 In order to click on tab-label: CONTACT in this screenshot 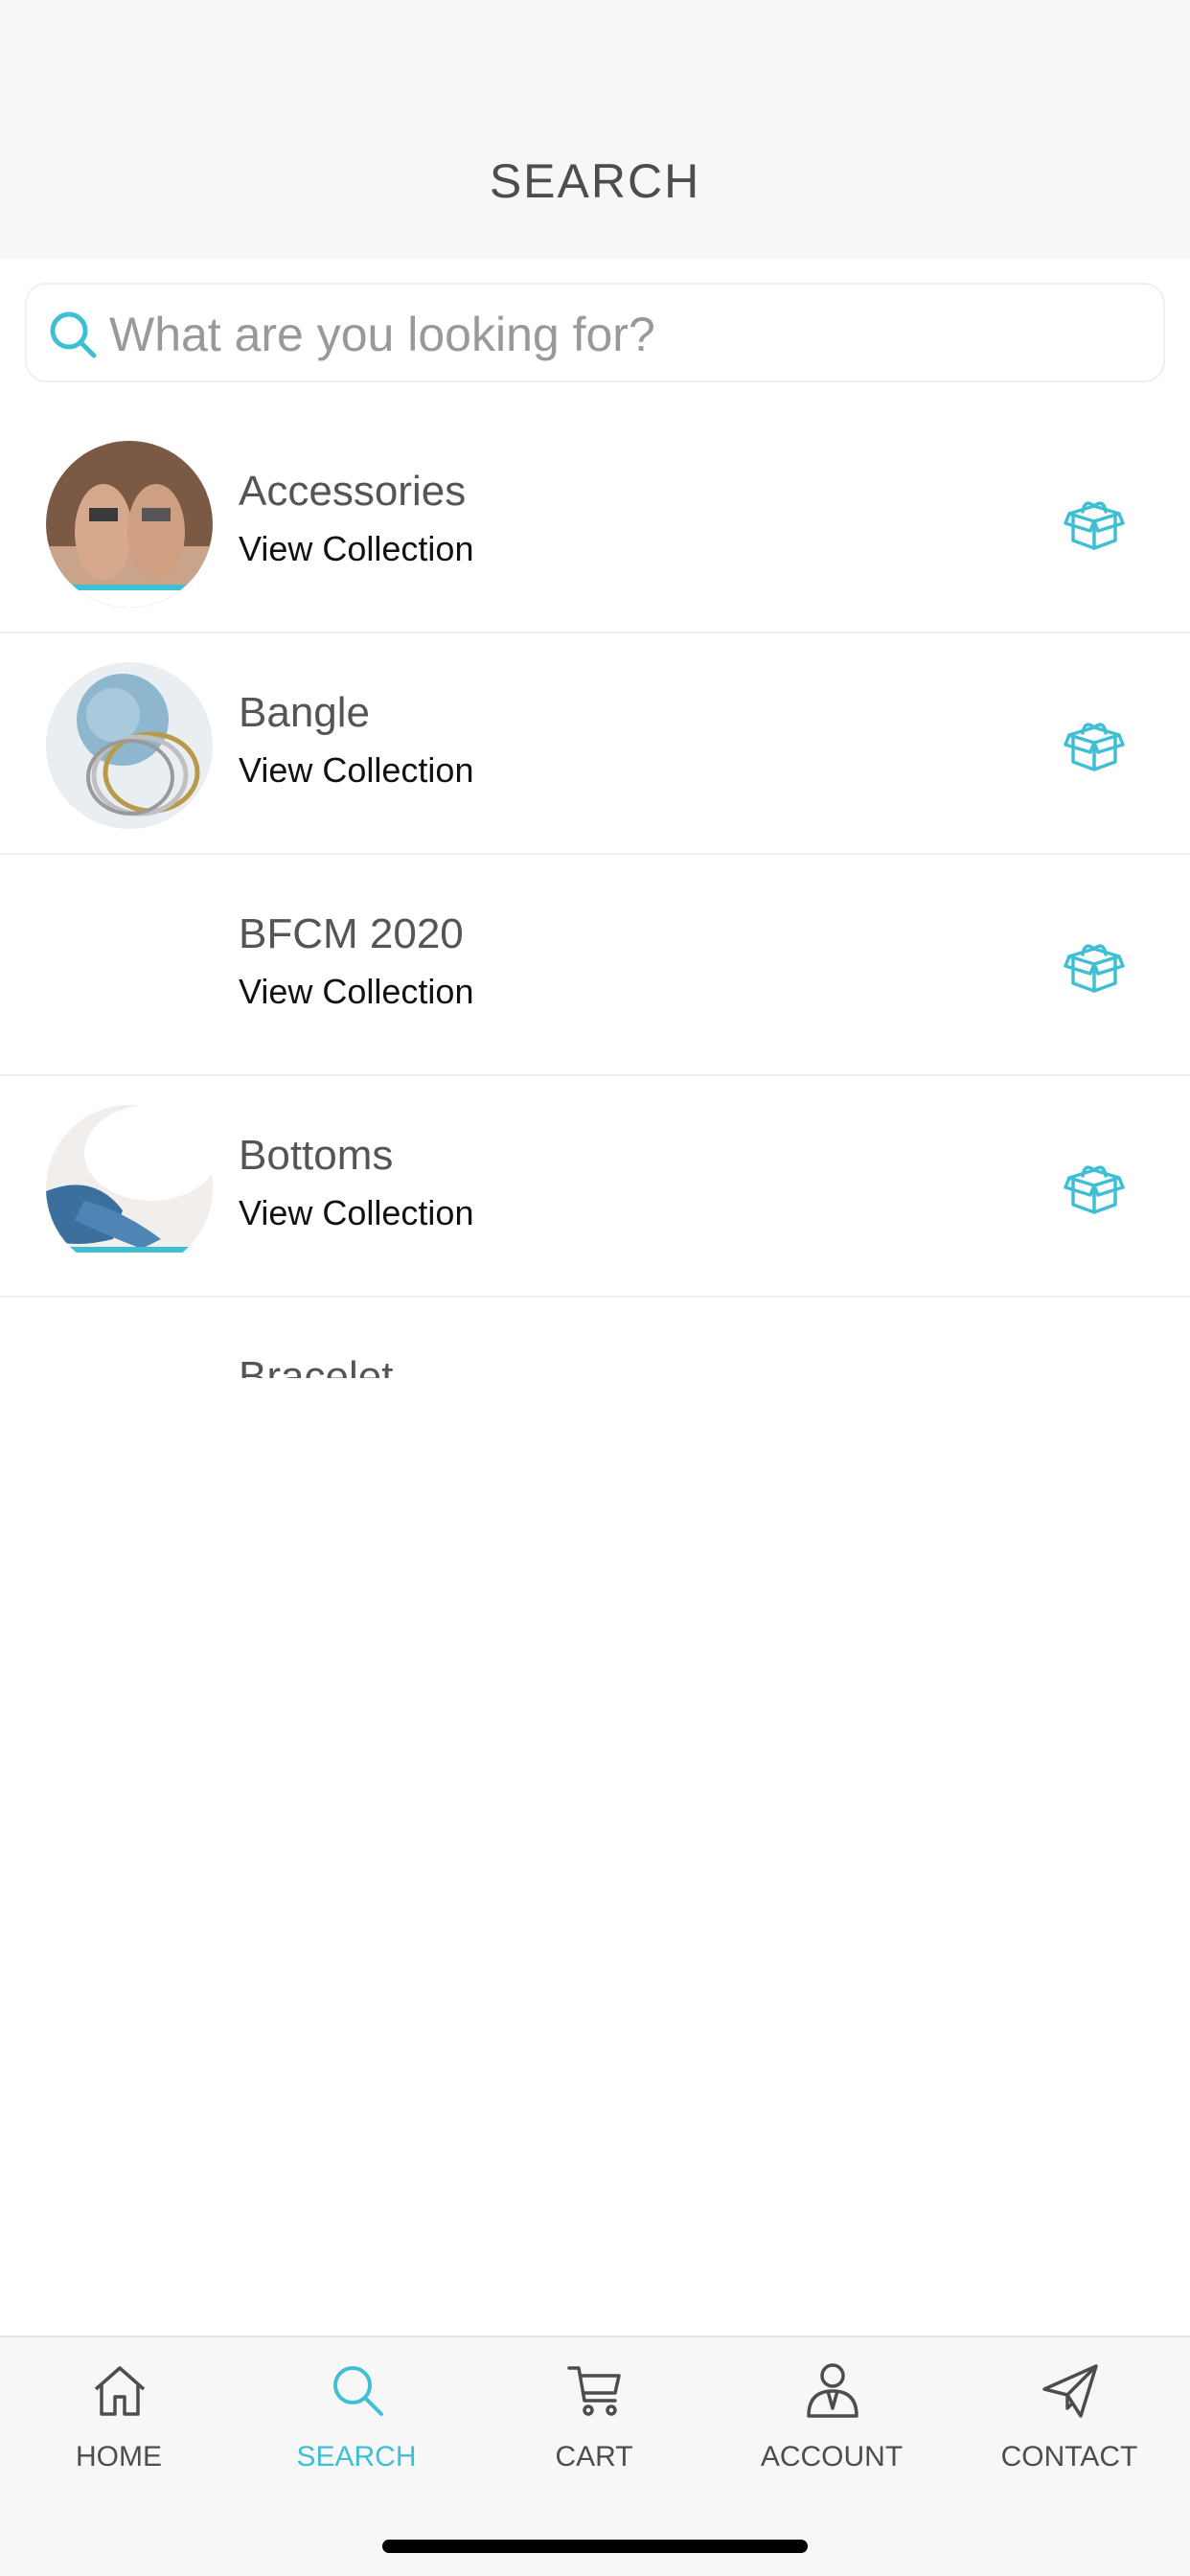, I will do `click(1069, 2456)`.